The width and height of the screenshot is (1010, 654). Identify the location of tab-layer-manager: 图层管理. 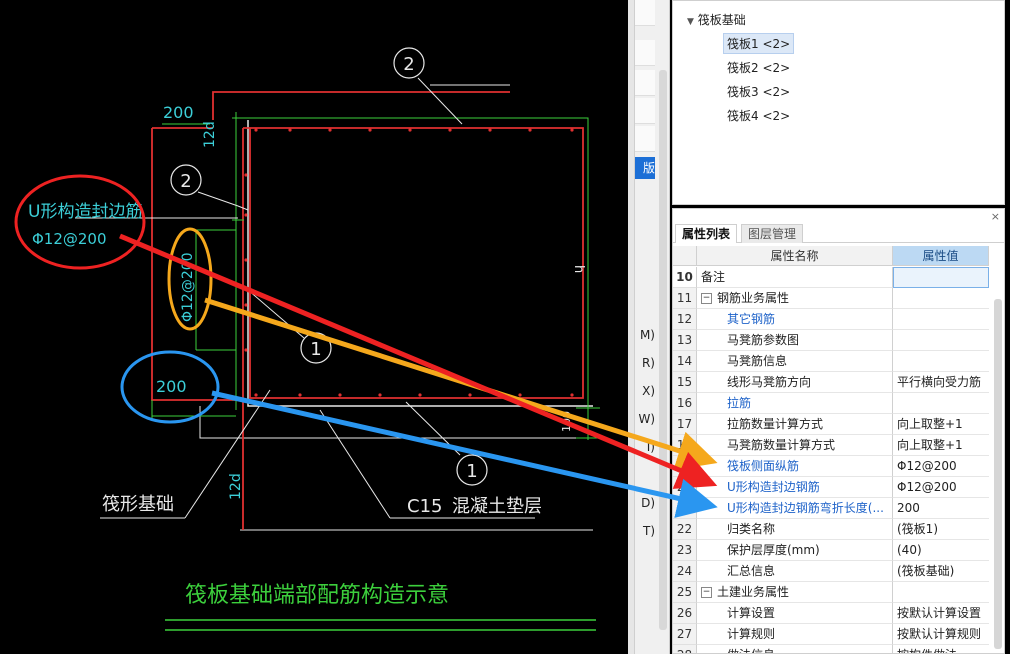
(772, 233).